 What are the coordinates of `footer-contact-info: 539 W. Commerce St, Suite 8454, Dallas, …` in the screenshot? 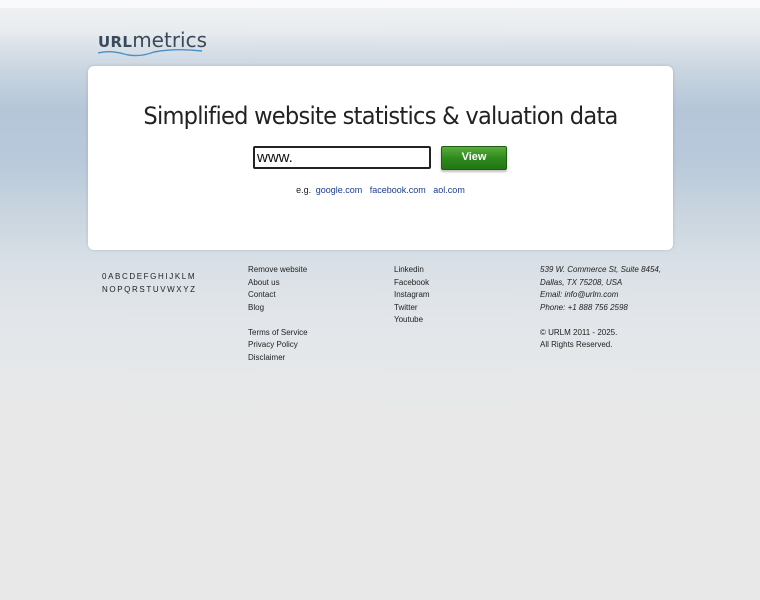 It's located at (600, 308).